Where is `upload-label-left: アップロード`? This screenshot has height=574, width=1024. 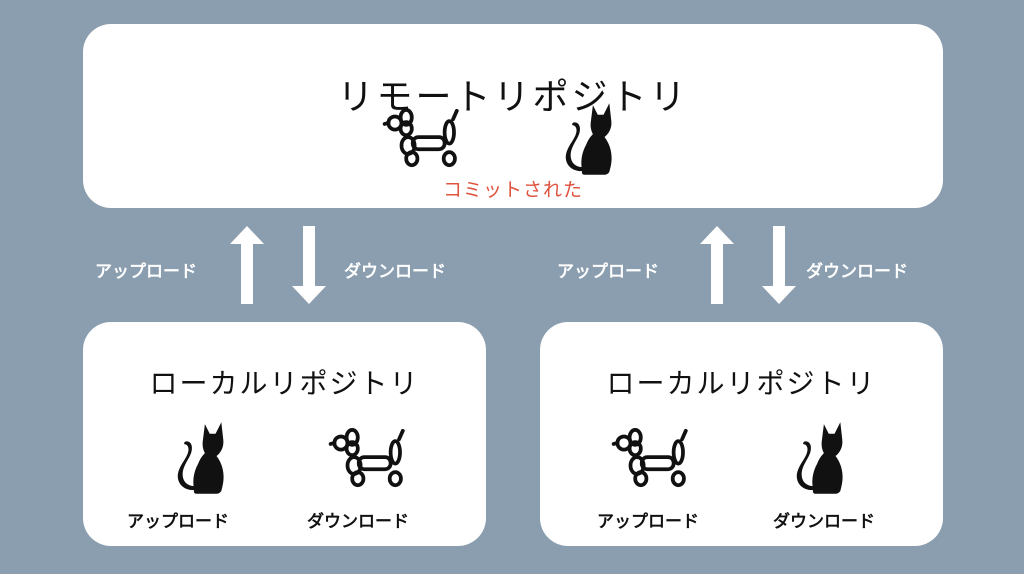
upload-label-left: アップロード is located at coordinates (146, 272).